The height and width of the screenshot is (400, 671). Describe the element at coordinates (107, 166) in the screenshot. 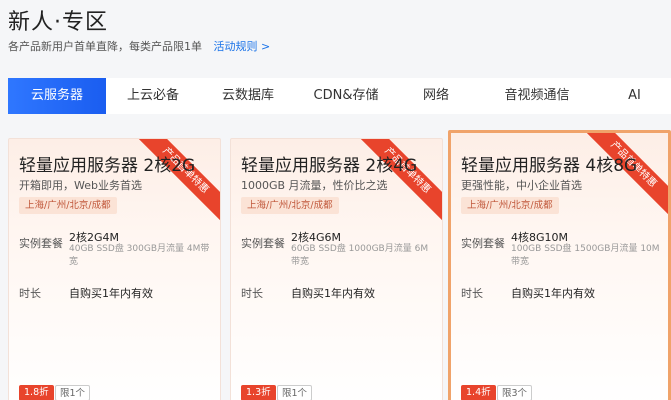

I see `card-title: 轻量应用服务器 2核2G` at that location.